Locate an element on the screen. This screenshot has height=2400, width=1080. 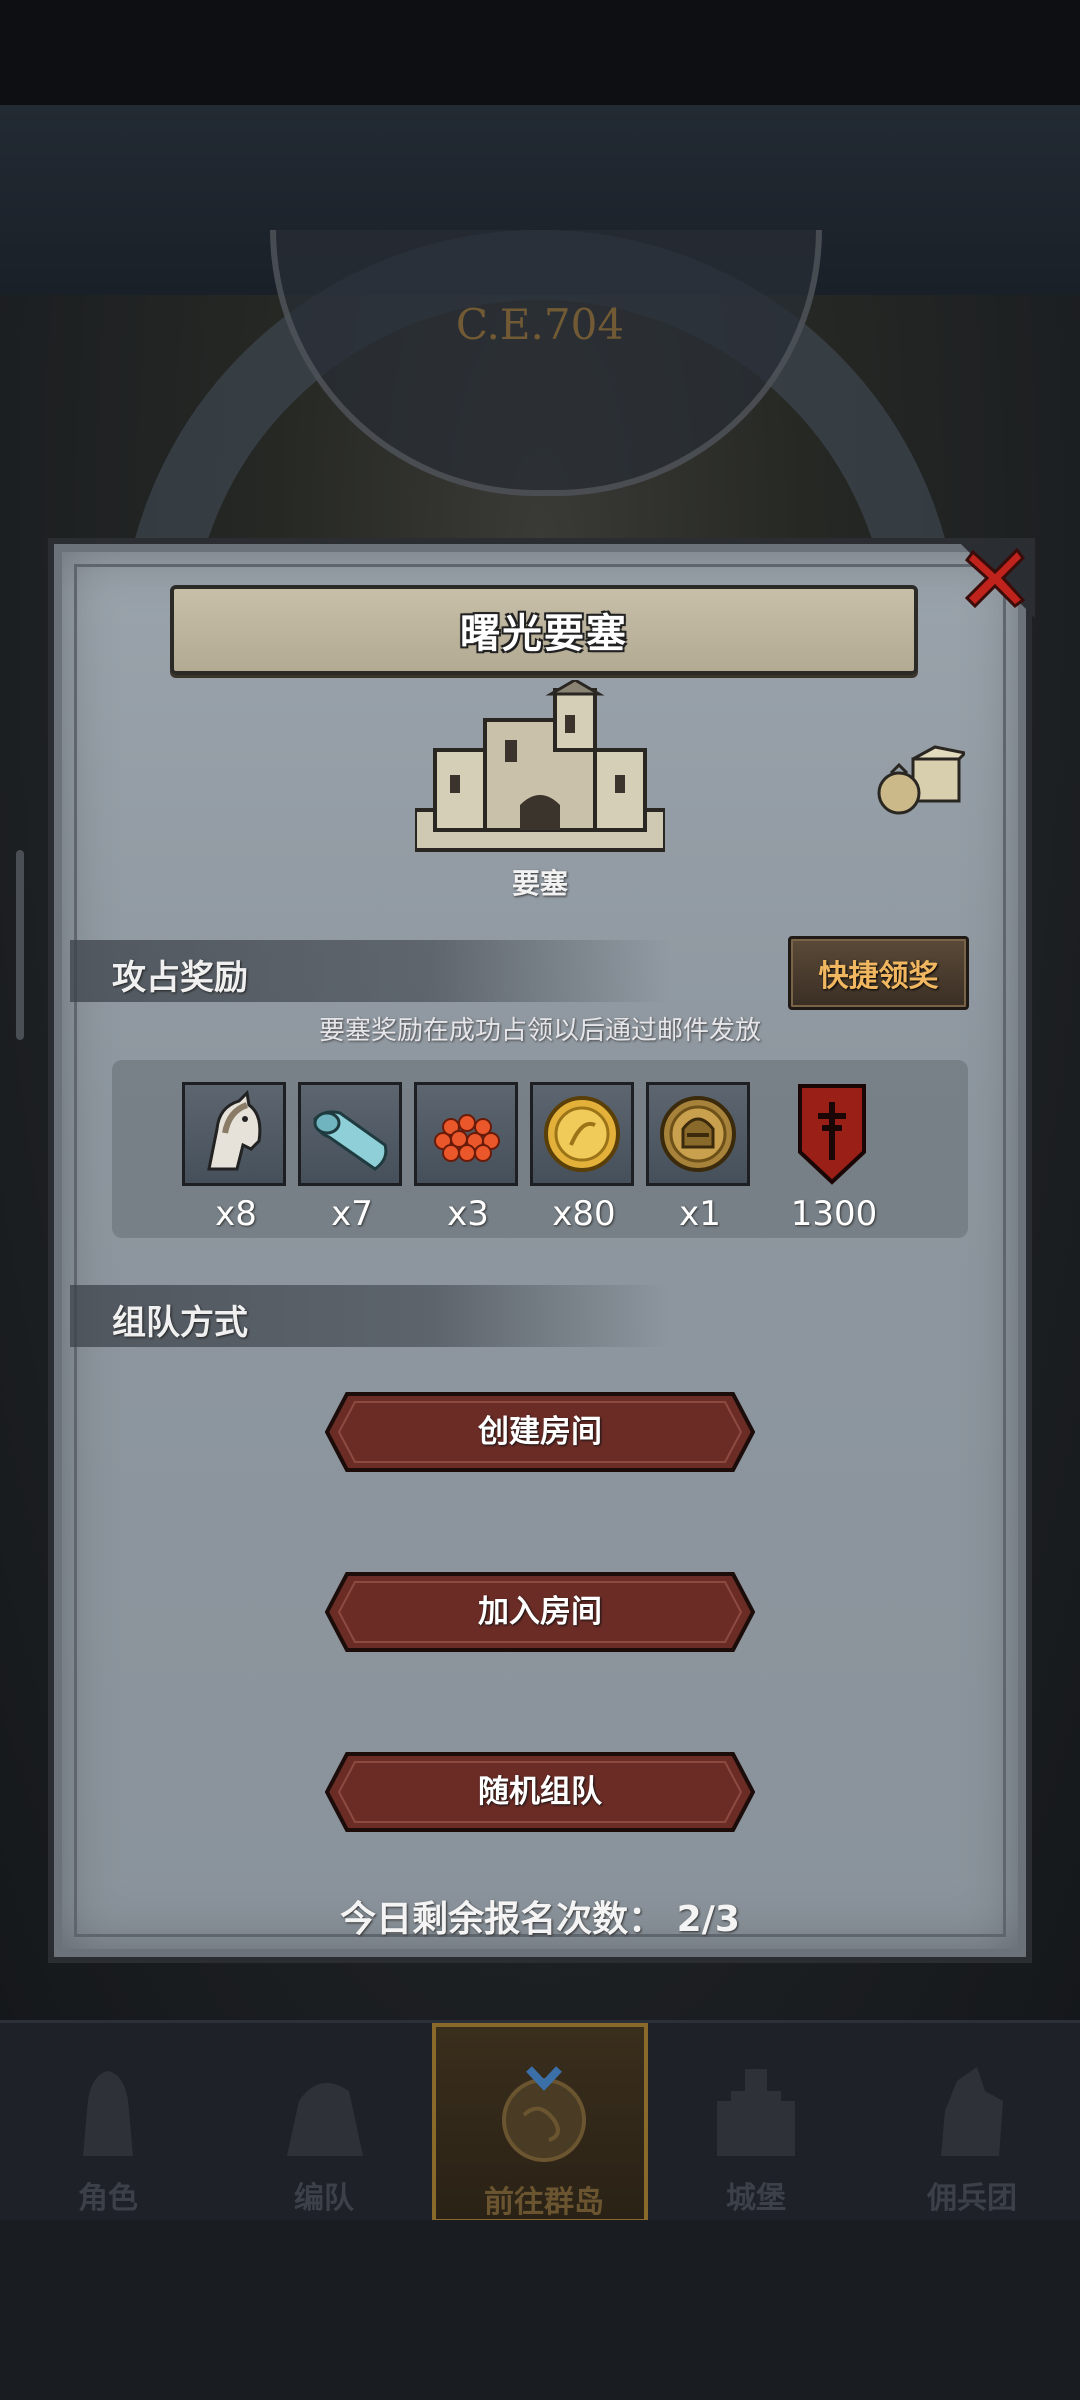
nav-label: 角色 is located at coordinates (108, 2198).